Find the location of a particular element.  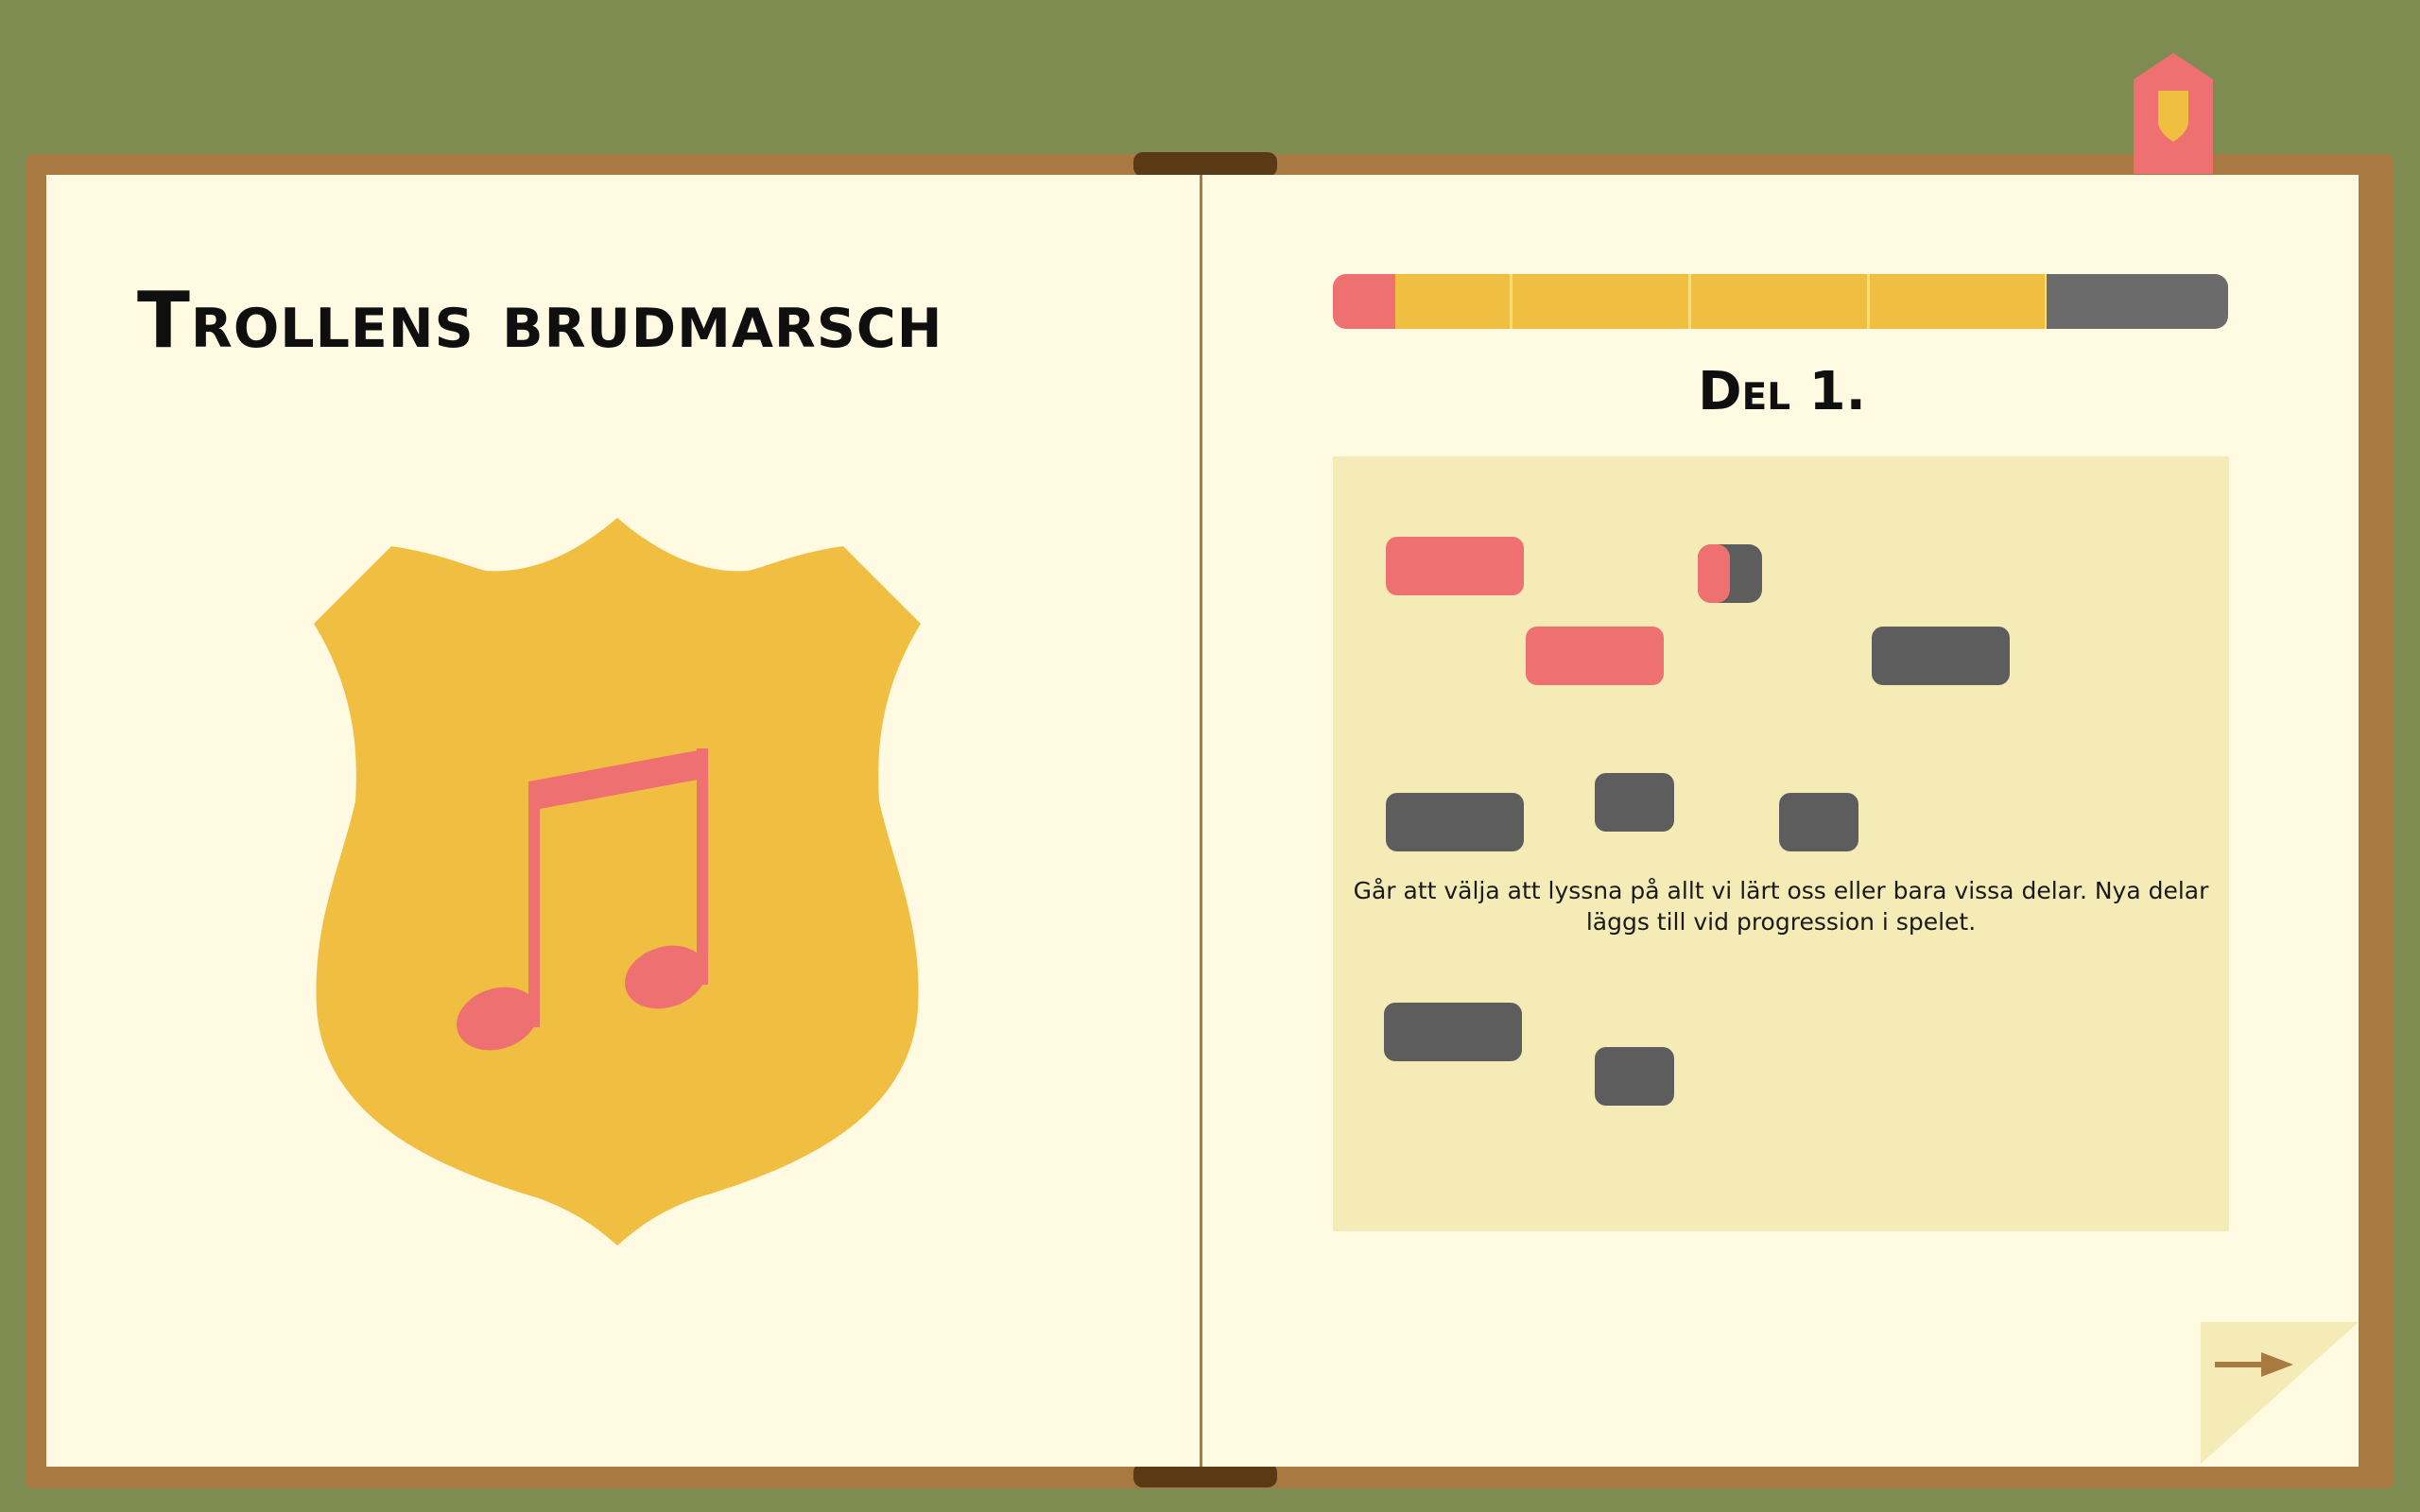

part-heading: Del 1. is located at coordinates (1782, 391).